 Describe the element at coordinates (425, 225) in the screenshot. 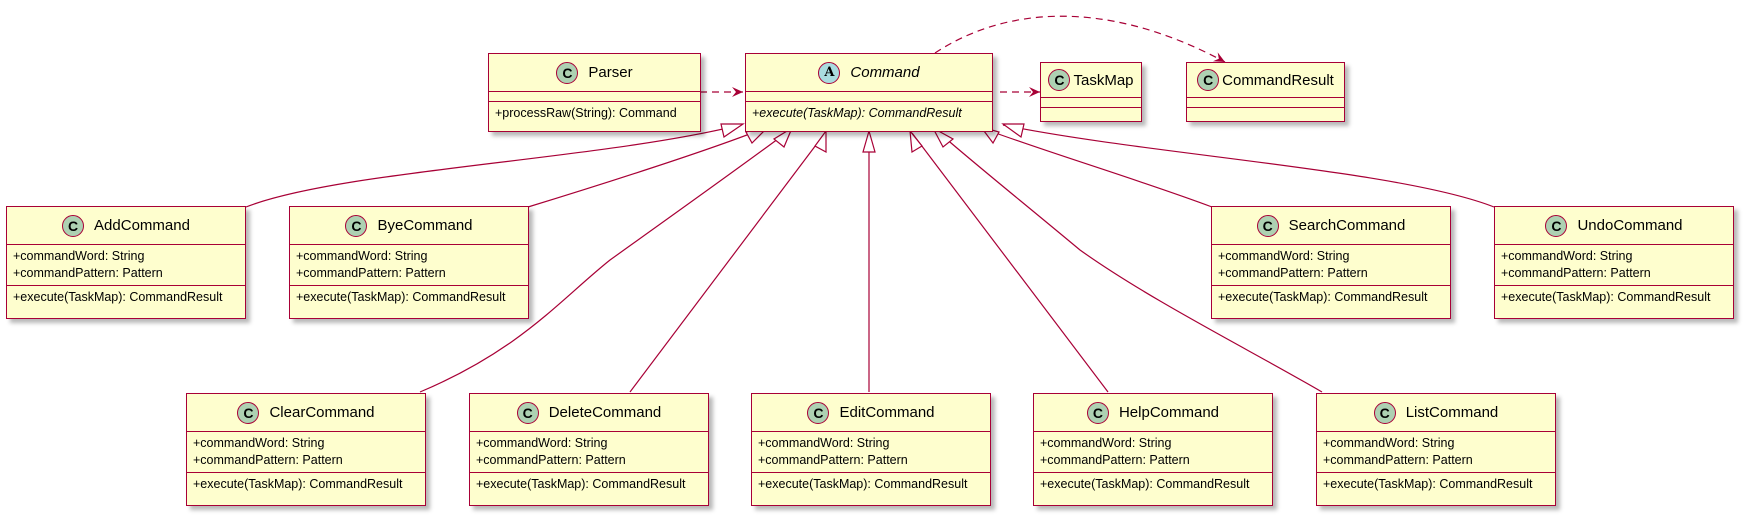

I see `class-name: ByeCommand` at that location.